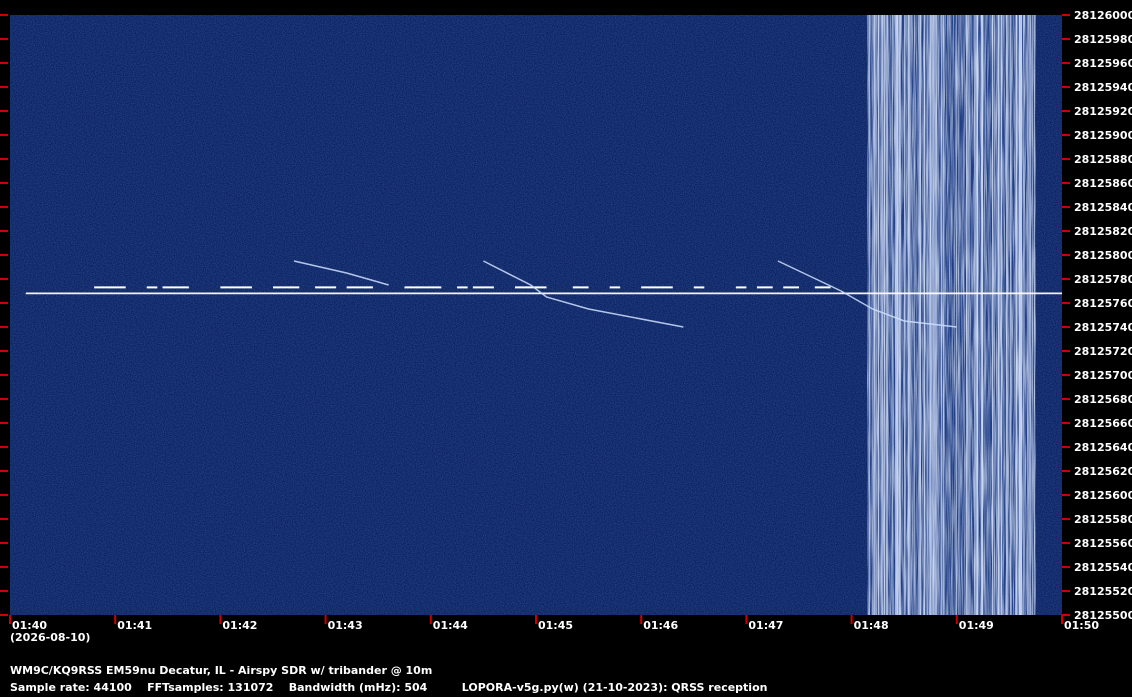 The width and height of the screenshot is (1132, 697). Describe the element at coordinates (951, 315) in the screenshot. I see `noise-band` at that location.